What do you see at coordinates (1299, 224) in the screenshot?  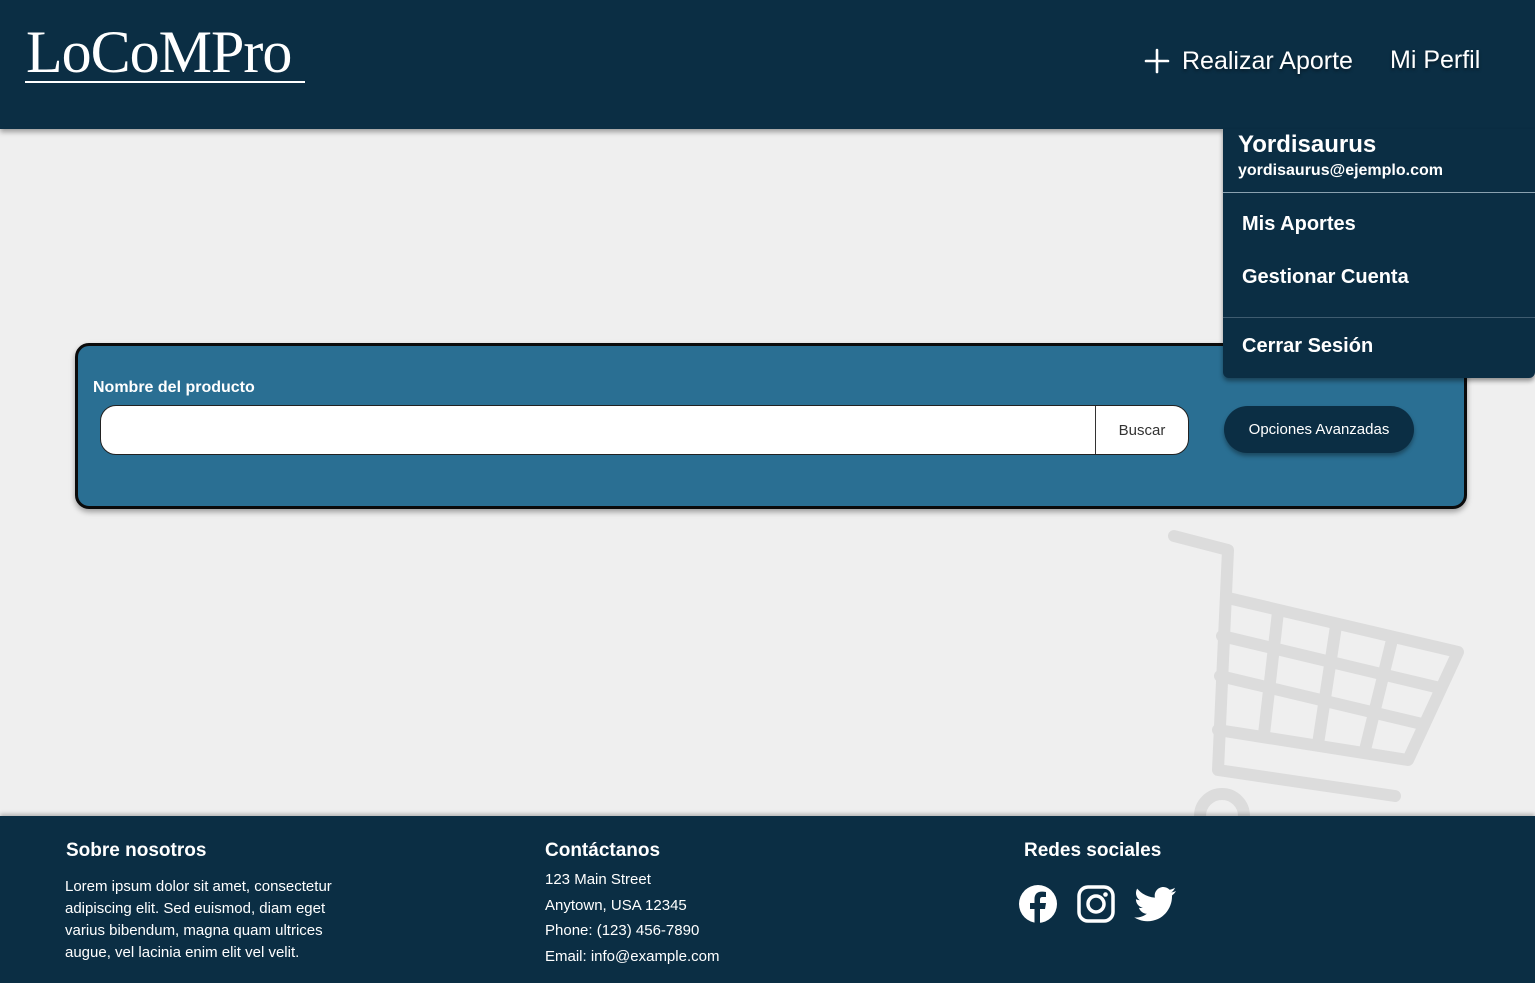 I see `menu-item-mis-aportes: Mis Aportes` at bounding box center [1299, 224].